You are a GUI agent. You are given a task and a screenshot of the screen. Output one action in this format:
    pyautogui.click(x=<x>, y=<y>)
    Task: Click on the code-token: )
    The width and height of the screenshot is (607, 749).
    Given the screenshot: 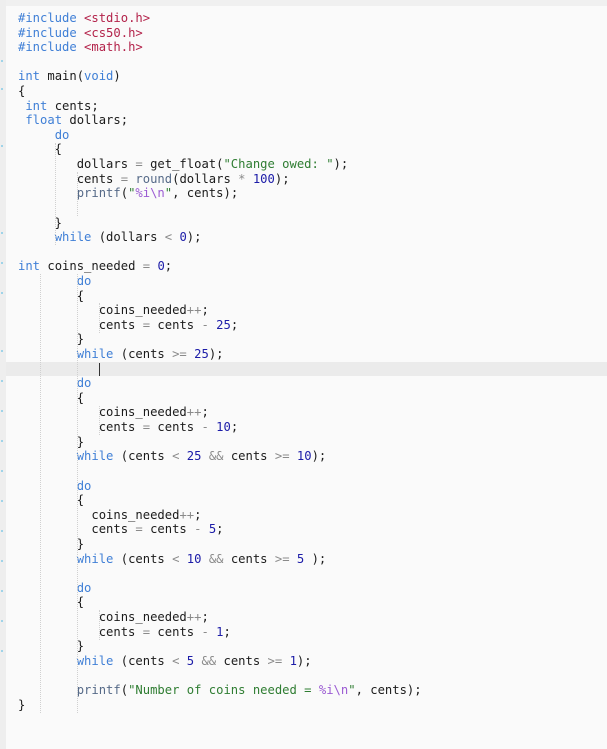 What is the action you would take?
    pyautogui.click(x=117, y=76)
    